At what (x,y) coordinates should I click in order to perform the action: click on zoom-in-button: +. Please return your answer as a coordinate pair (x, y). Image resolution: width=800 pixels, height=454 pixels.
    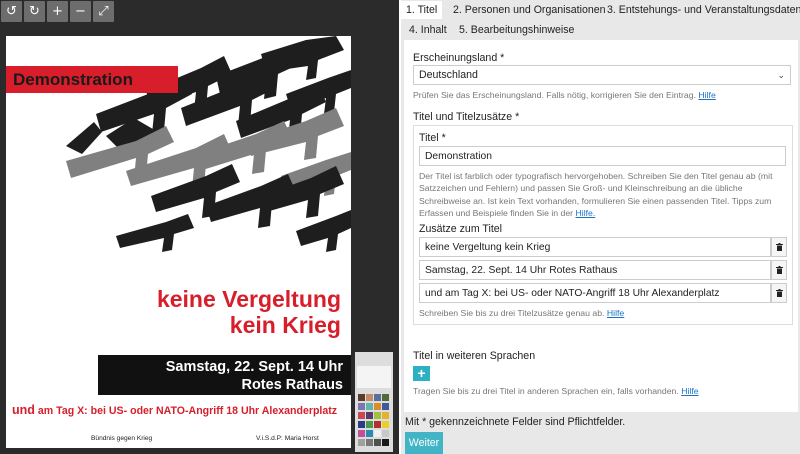
    Looking at the image, I should click on (57, 11).